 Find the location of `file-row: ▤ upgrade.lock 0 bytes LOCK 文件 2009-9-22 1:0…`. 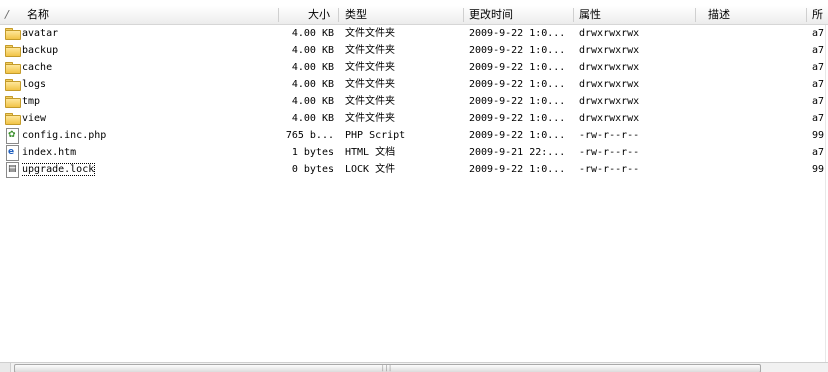

file-row: ▤ upgrade.lock 0 bytes LOCK 文件 2009-9-22 1:0… is located at coordinates (414, 169).